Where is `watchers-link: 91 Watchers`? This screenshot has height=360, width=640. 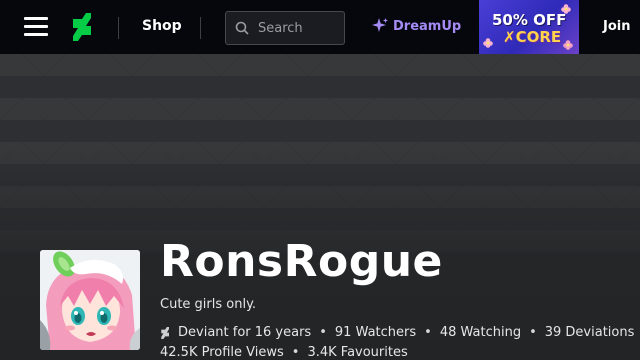 watchers-link: 91 Watchers is located at coordinates (375, 332).